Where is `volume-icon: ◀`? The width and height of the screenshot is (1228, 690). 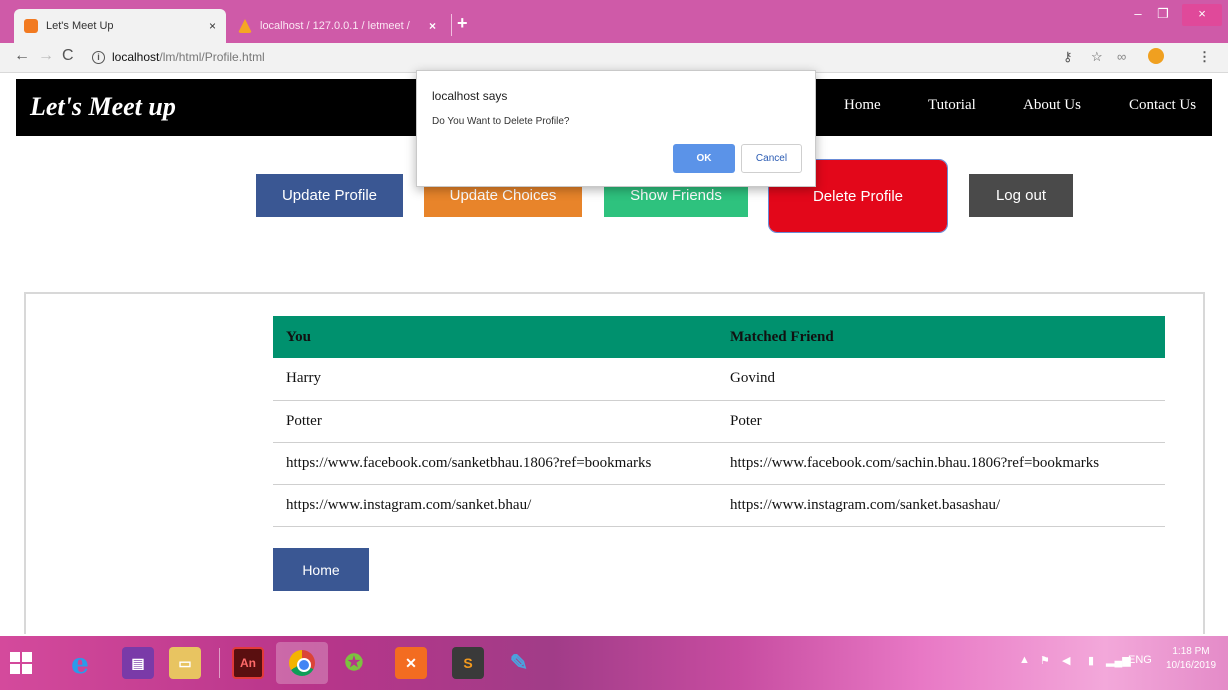 volume-icon: ◀ is located at coordinates (1066, 660).